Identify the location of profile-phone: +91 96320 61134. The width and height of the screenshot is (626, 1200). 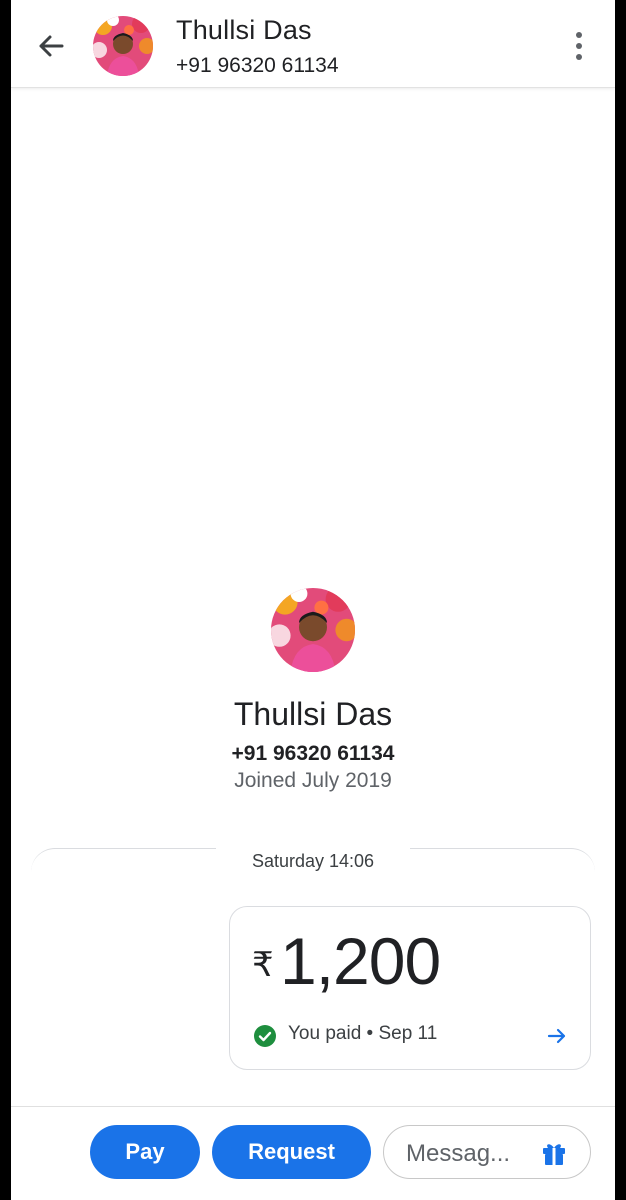
(313, 753).